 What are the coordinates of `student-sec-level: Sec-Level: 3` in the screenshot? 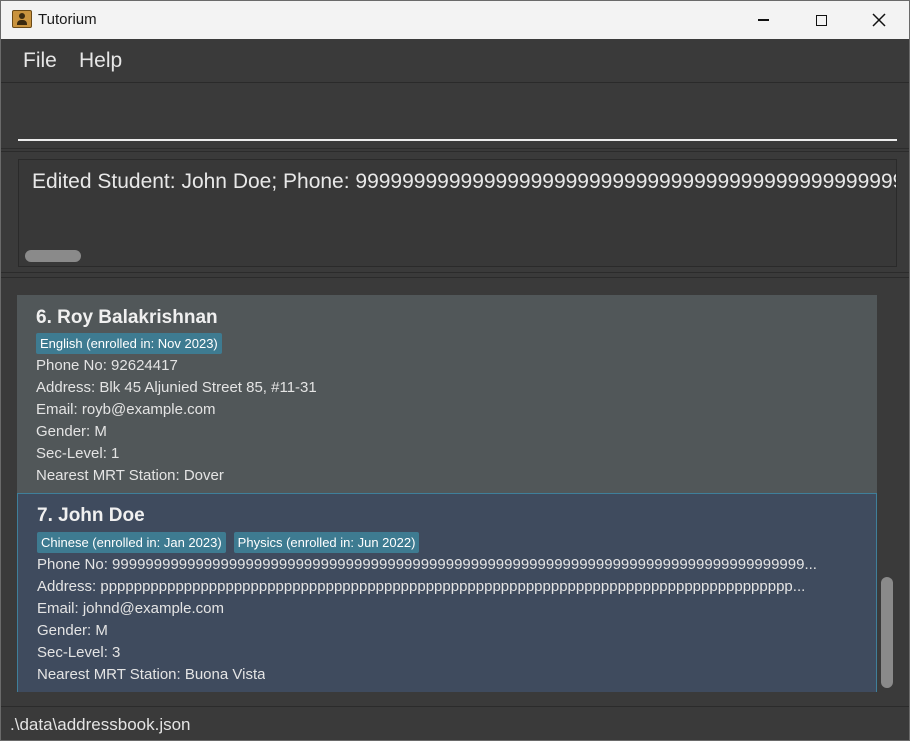 It's located at (79, 652).